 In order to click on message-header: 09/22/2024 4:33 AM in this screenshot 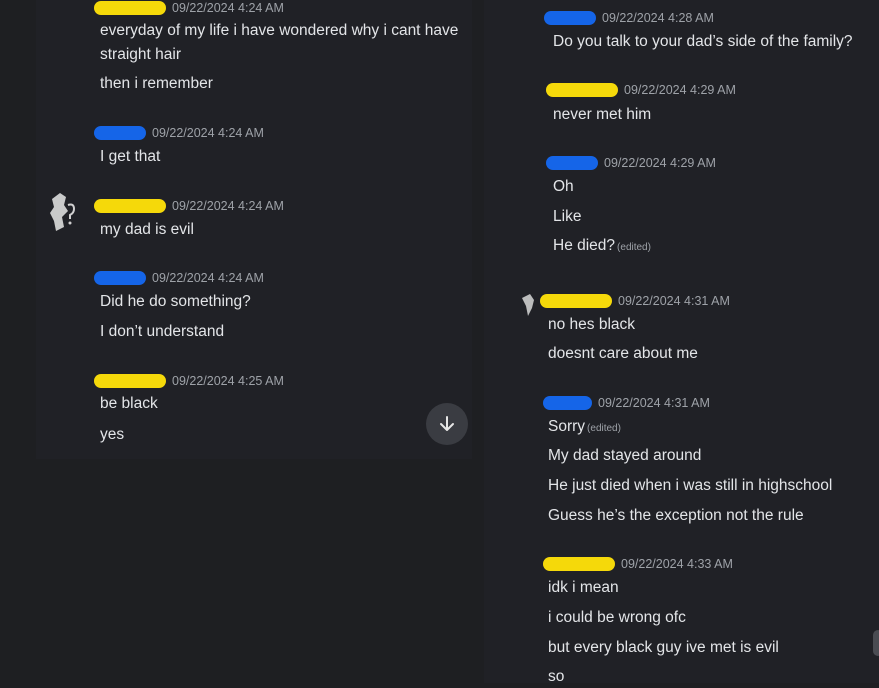, I will do `click(638, 564)`.